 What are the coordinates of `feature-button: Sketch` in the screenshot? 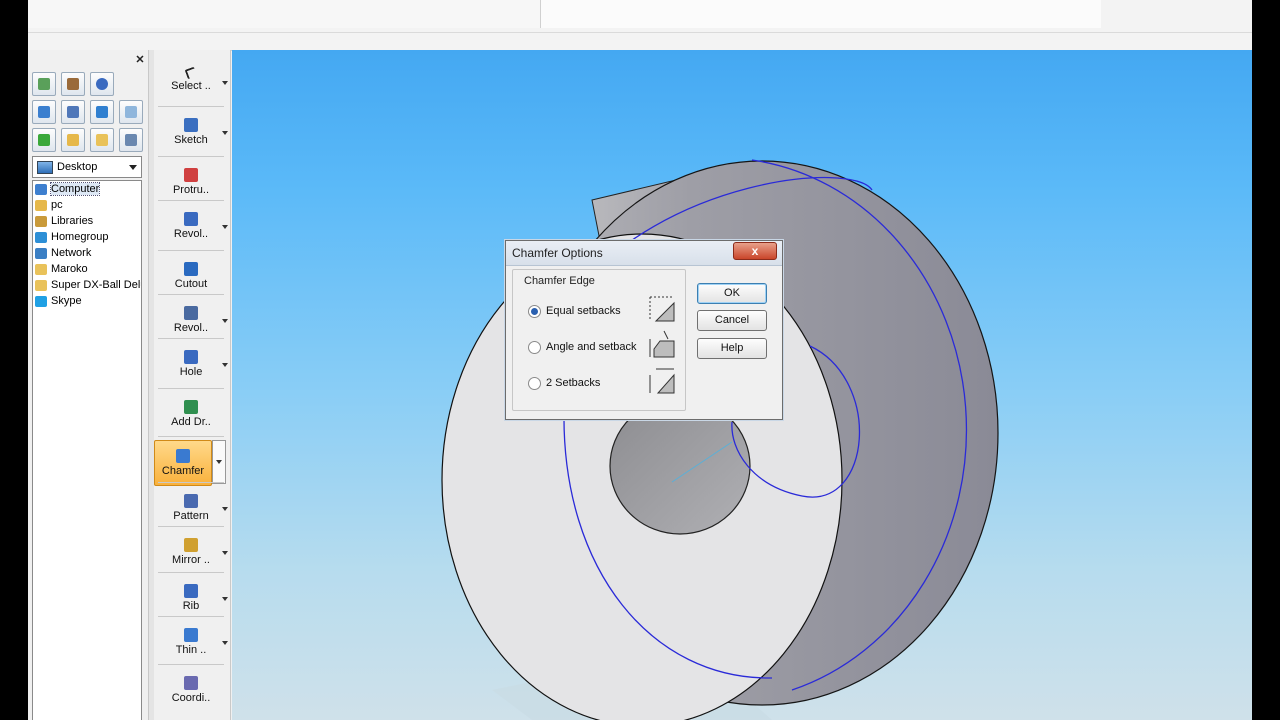 It's located at (192, 132).